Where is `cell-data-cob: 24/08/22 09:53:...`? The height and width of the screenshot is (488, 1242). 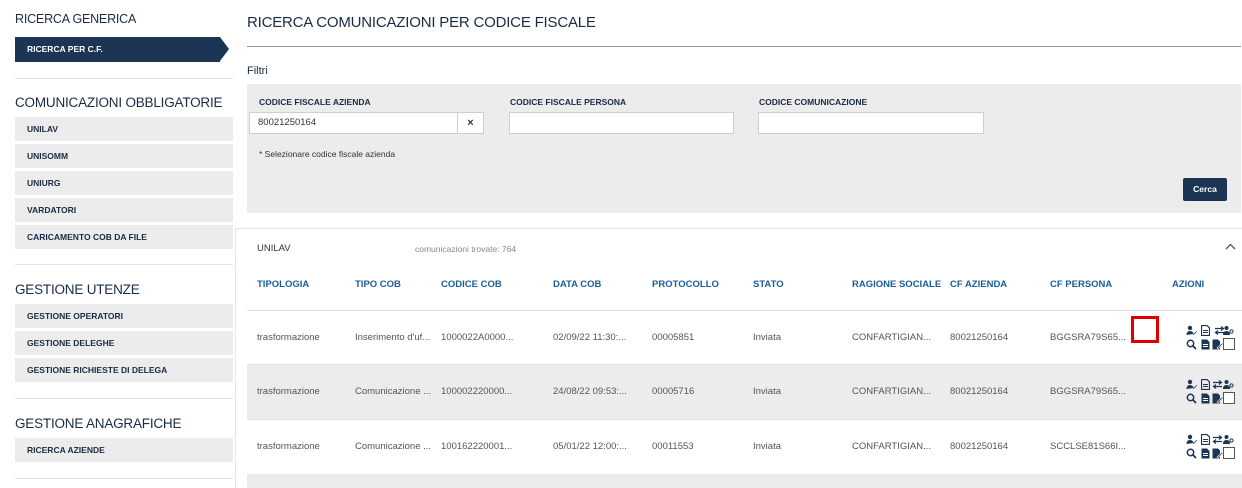 cell-data-cob: 24/08/22 09:53:... is located at coordinates (590, 391).